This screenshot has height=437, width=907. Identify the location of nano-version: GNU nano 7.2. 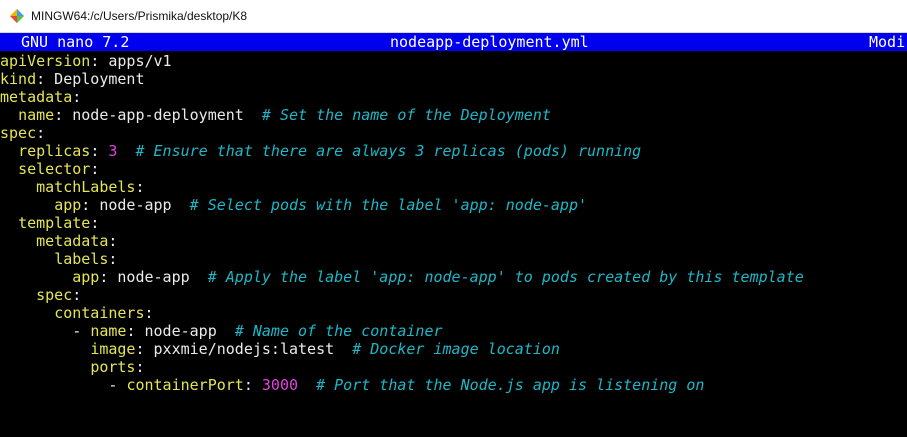
(75, 42).